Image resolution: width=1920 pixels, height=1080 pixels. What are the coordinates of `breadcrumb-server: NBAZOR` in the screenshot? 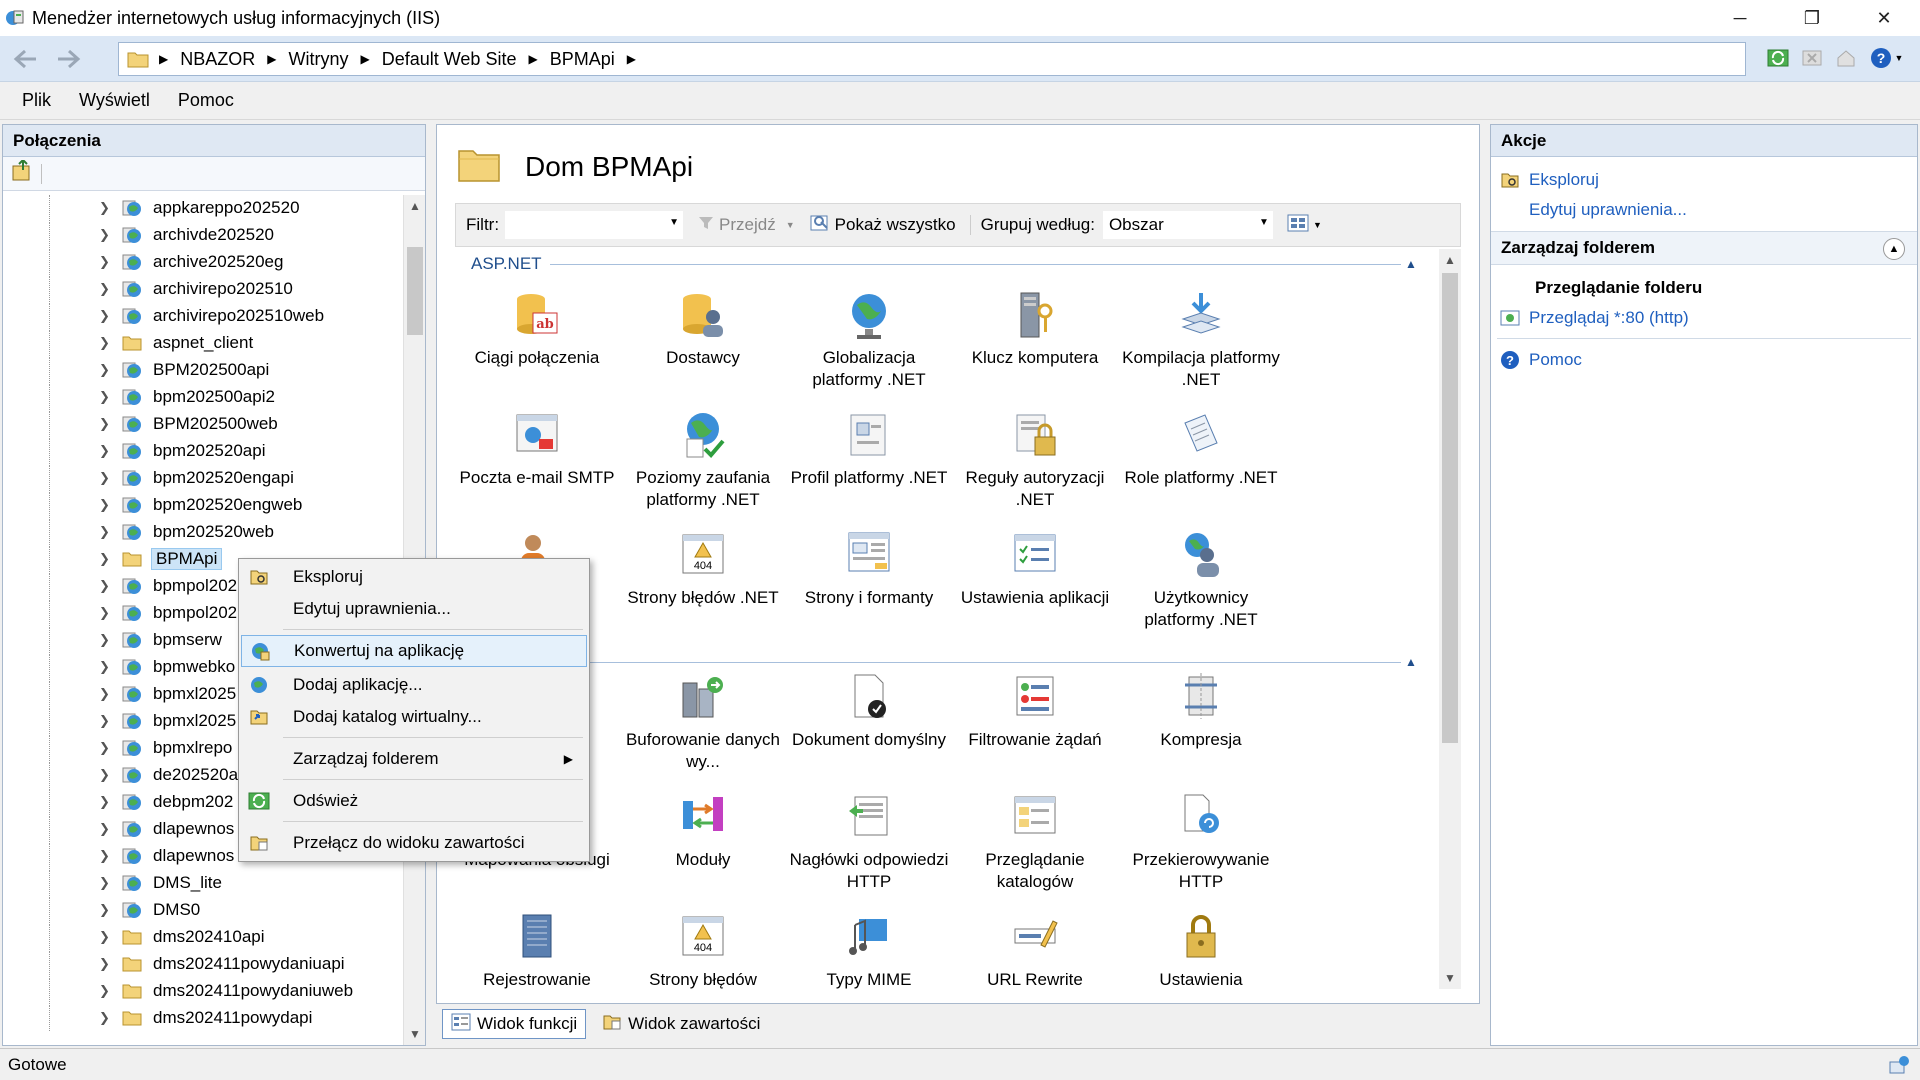 It's located at (217, 59).